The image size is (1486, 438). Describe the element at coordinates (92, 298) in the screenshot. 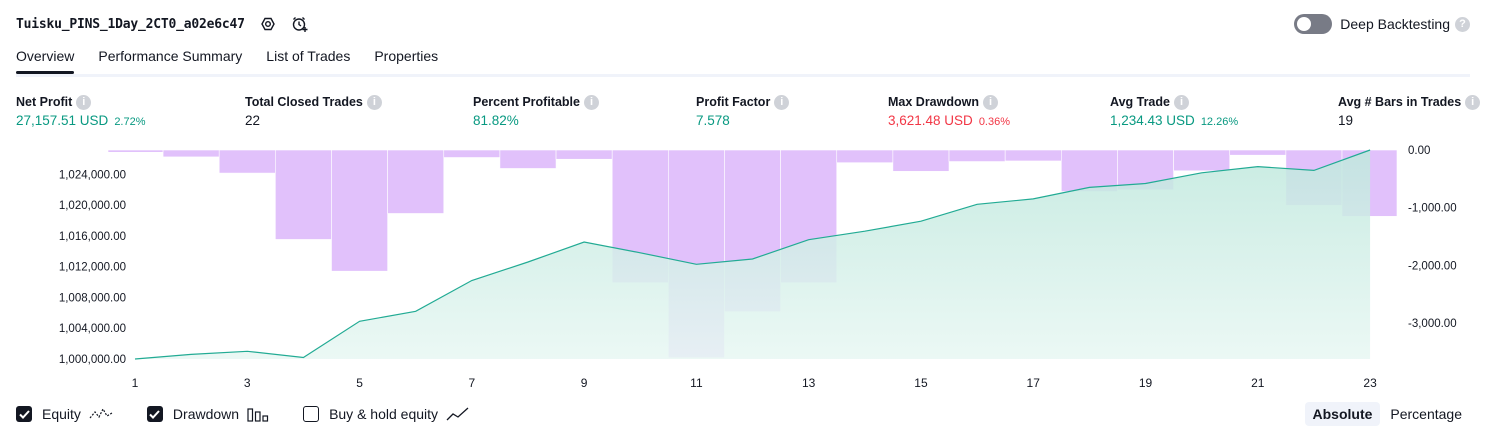

I see `left-axis-tick-label: 1,008,000.00` at that location.